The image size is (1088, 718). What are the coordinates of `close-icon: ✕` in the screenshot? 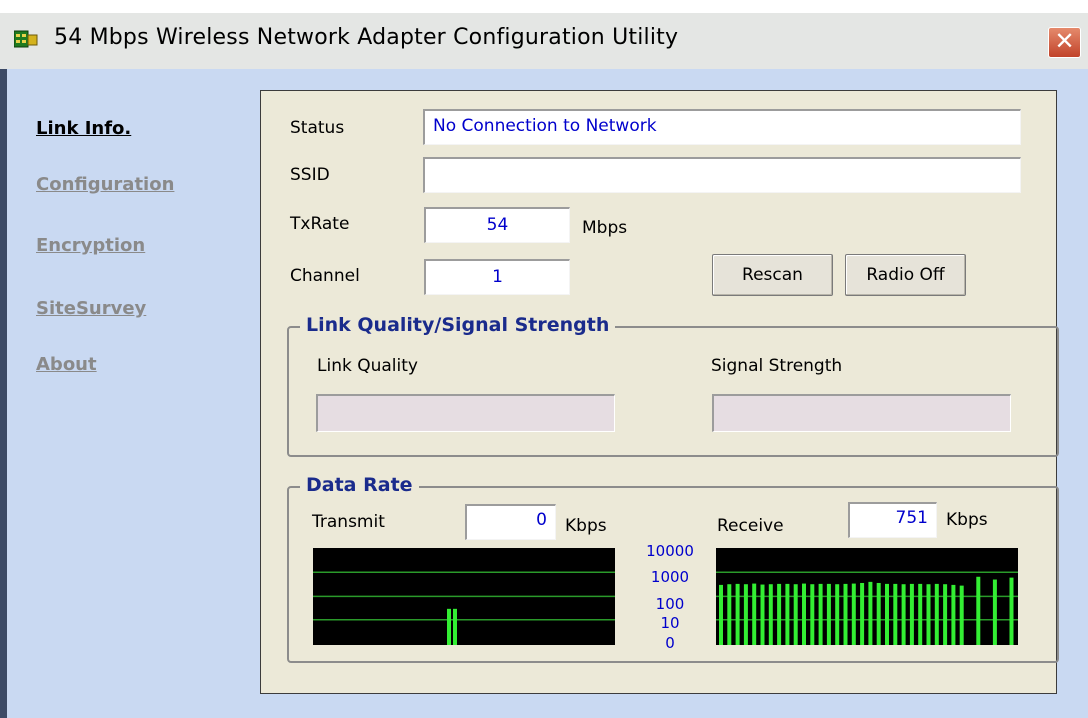 It's located at (1064, 41).